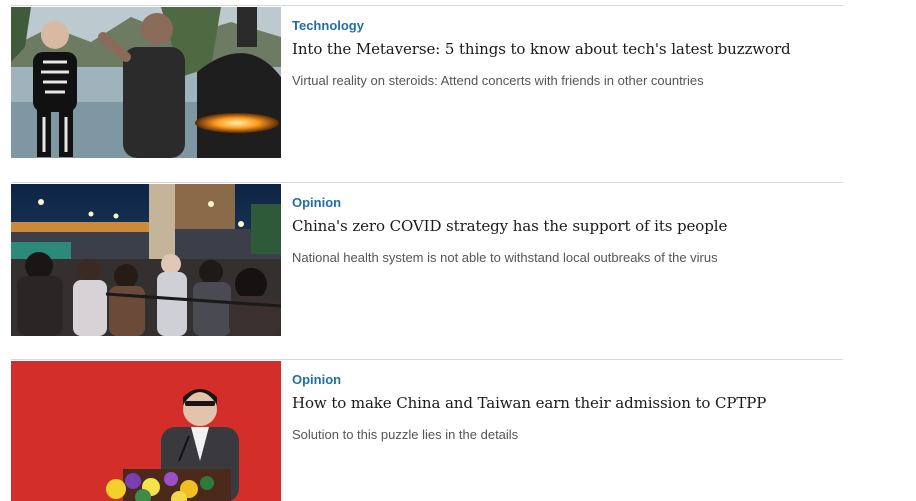 Image resolution: width=916 pixels, height=501 pixels. I want to click on article-category: Technology, so click(328, 25).